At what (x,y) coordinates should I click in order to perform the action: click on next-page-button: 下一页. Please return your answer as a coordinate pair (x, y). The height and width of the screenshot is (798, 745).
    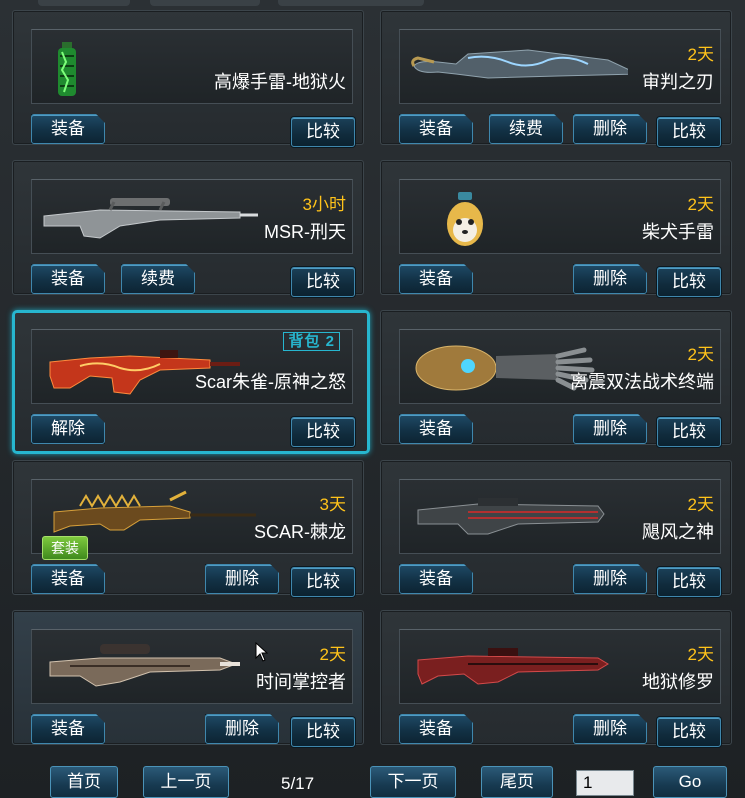
    Looking at the image, I should click on (413, 782).